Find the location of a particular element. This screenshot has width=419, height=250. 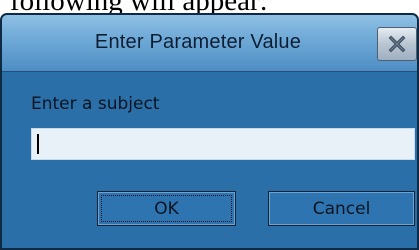

cancel-button: Cancel is located at coordinates (341, 208).